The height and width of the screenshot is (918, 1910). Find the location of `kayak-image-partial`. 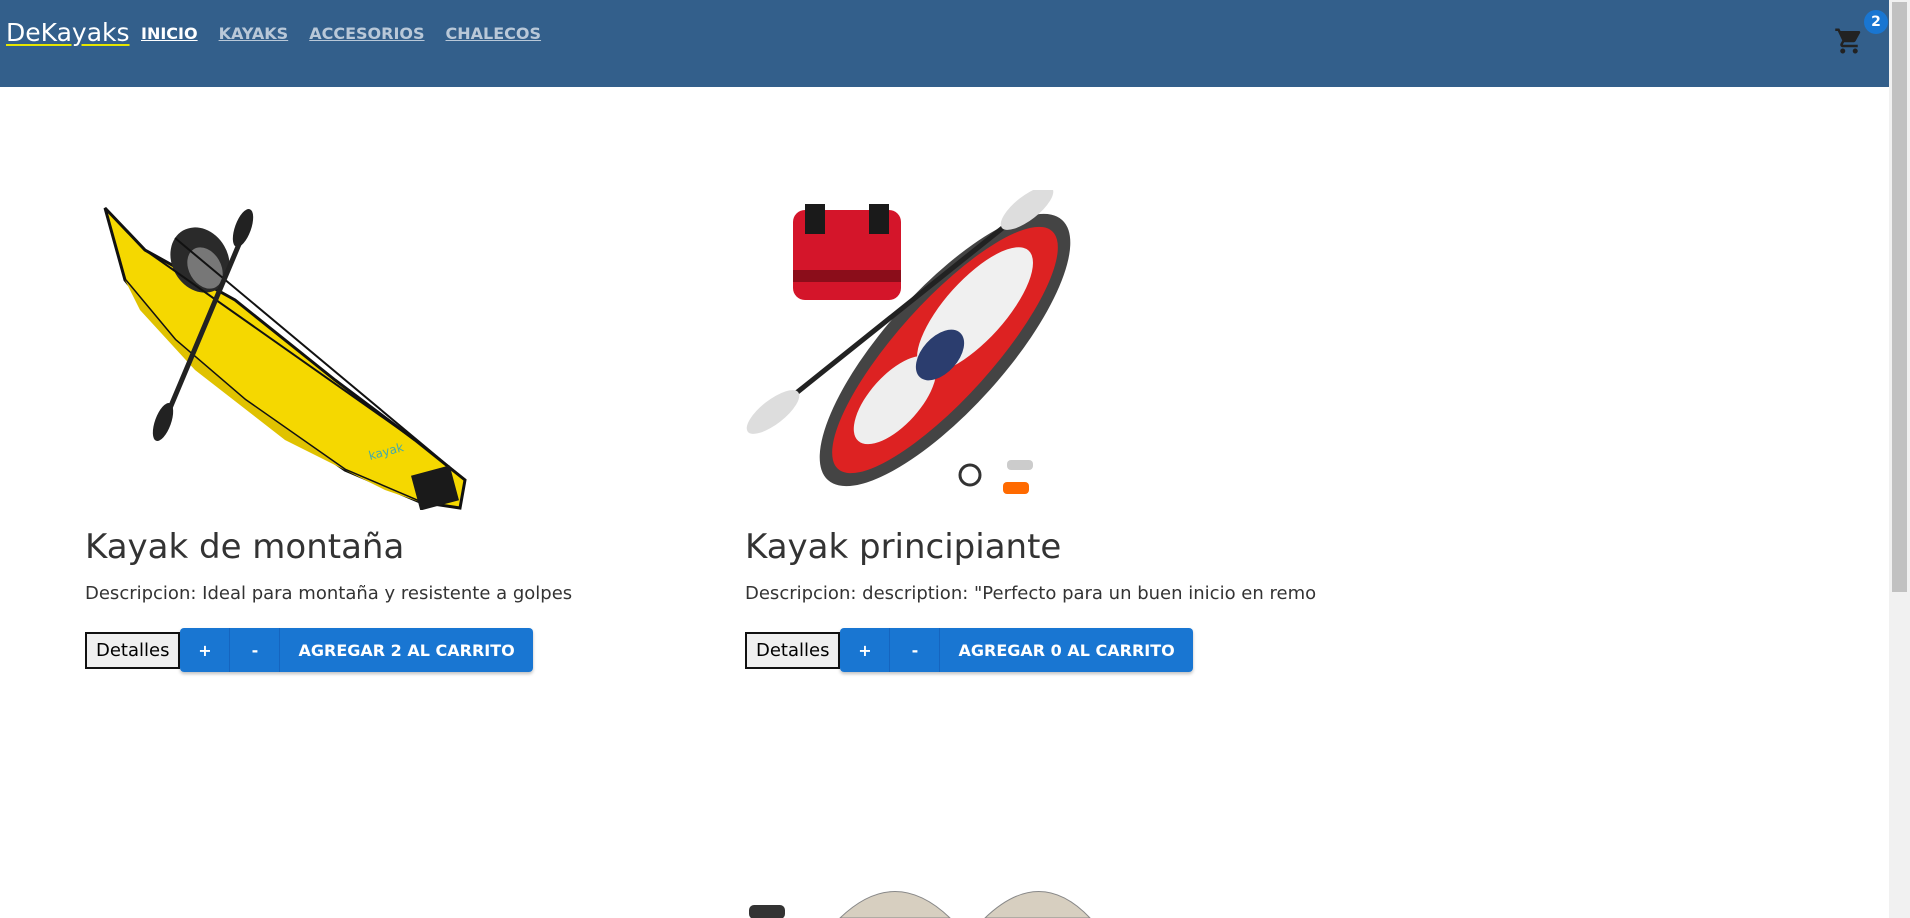

kayak-image-partial is located at coordinates (920, 904).